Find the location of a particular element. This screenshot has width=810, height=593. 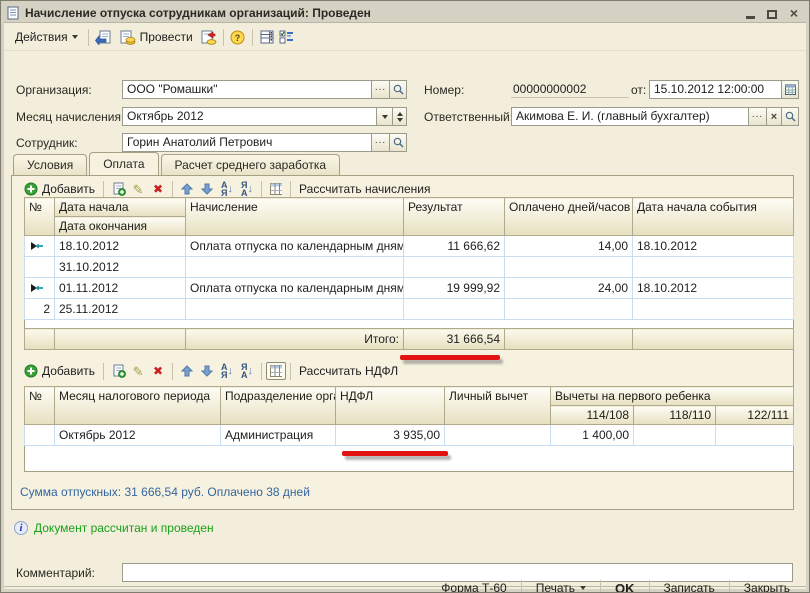

employee-open-button is located at coordinates (397, 142).